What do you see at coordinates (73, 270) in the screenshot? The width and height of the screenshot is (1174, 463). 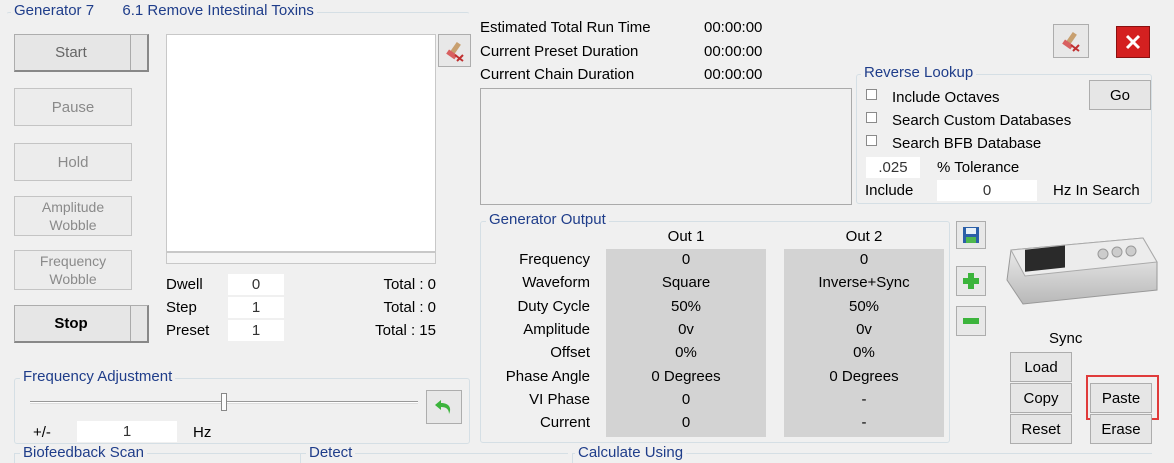 I see `frequency-wobble-button: Frequency Wobble` at bounding box center [73, 270].